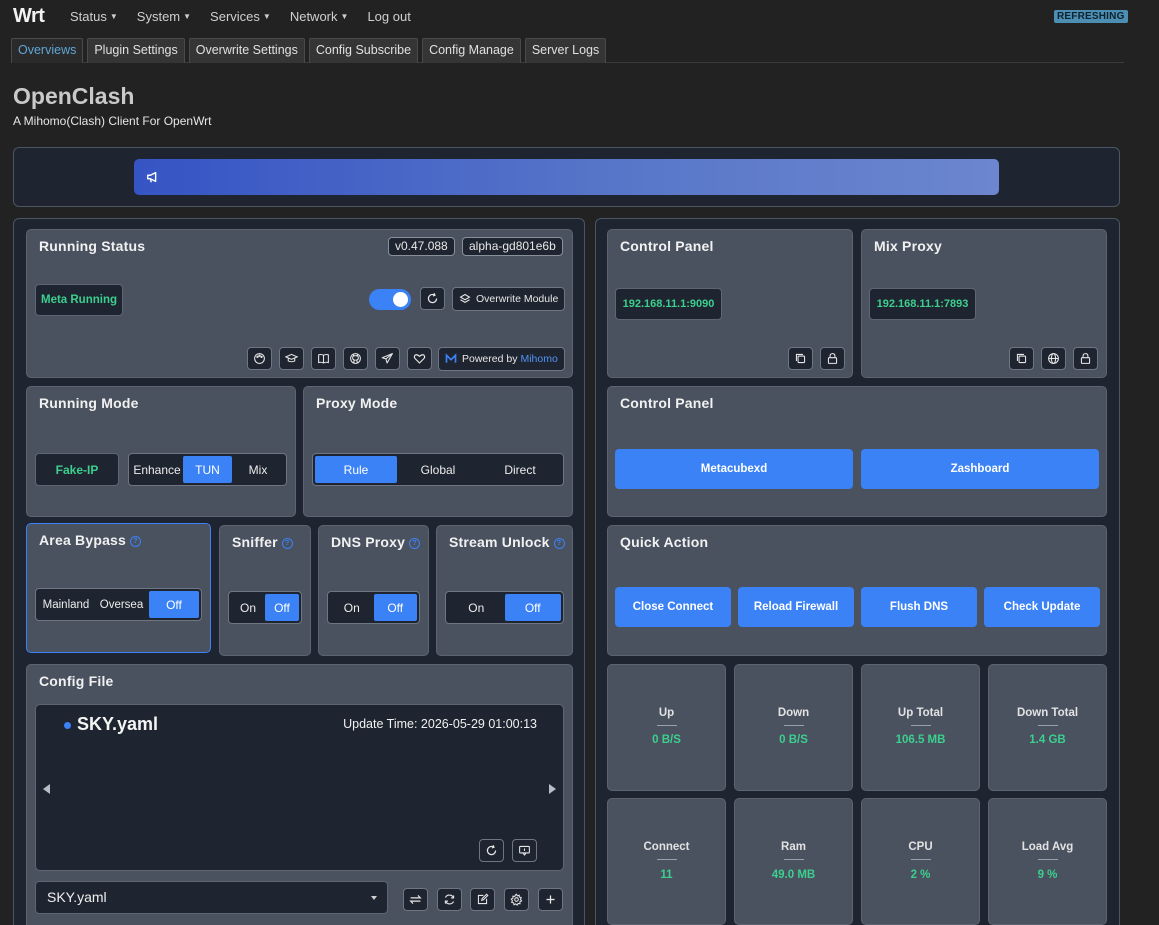 The height and width of the screenshot is (925, 1159). I want to click on sponsor-button, so click(419, 358).